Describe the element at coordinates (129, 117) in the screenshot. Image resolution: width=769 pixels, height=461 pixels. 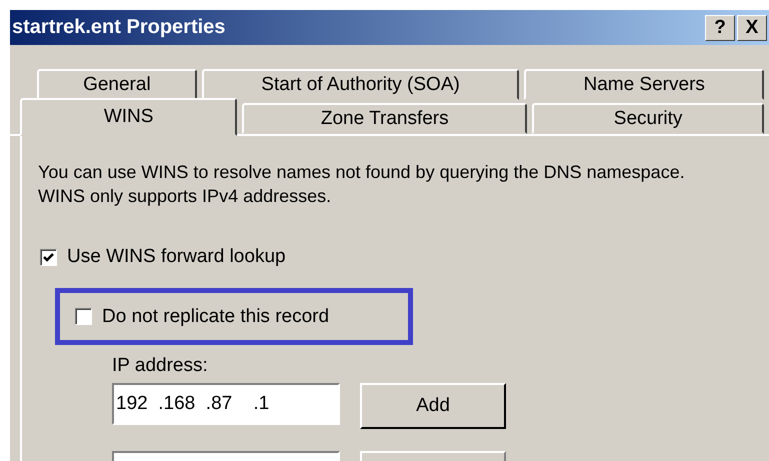
I see `tab: WINS` at that location.